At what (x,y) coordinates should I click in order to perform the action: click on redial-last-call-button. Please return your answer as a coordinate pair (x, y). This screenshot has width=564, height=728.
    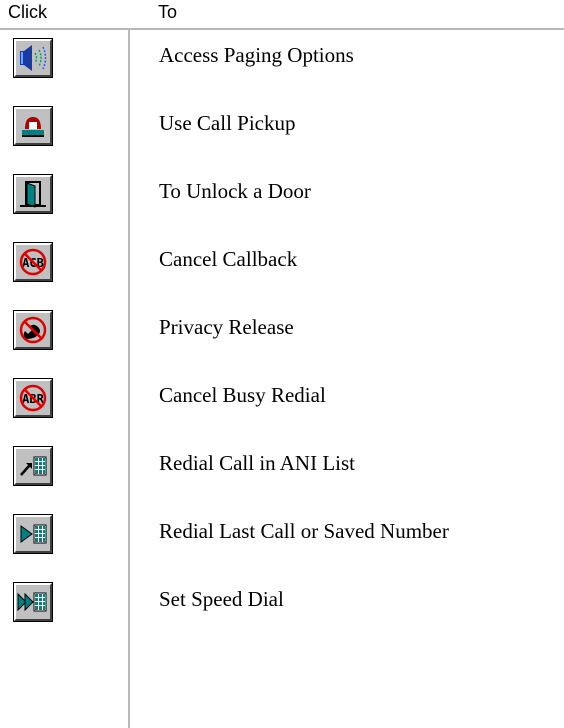
    Looking at the image, I should click on (33, 534).